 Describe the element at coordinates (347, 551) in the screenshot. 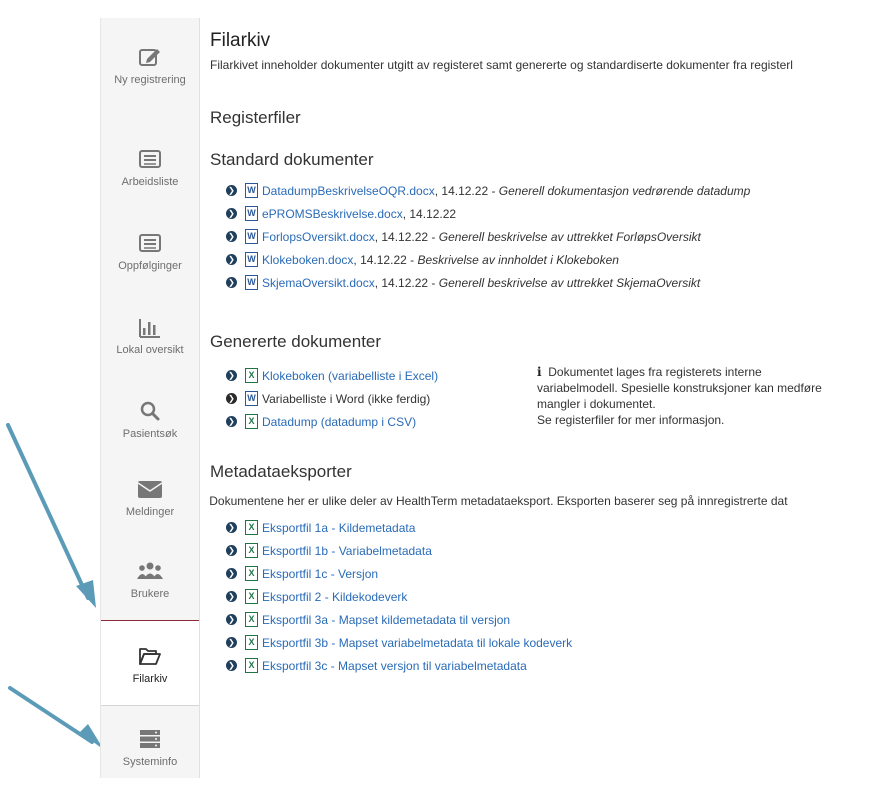

I see `file-link: Eksportfil 1b - Variabelmetadata` at that location.